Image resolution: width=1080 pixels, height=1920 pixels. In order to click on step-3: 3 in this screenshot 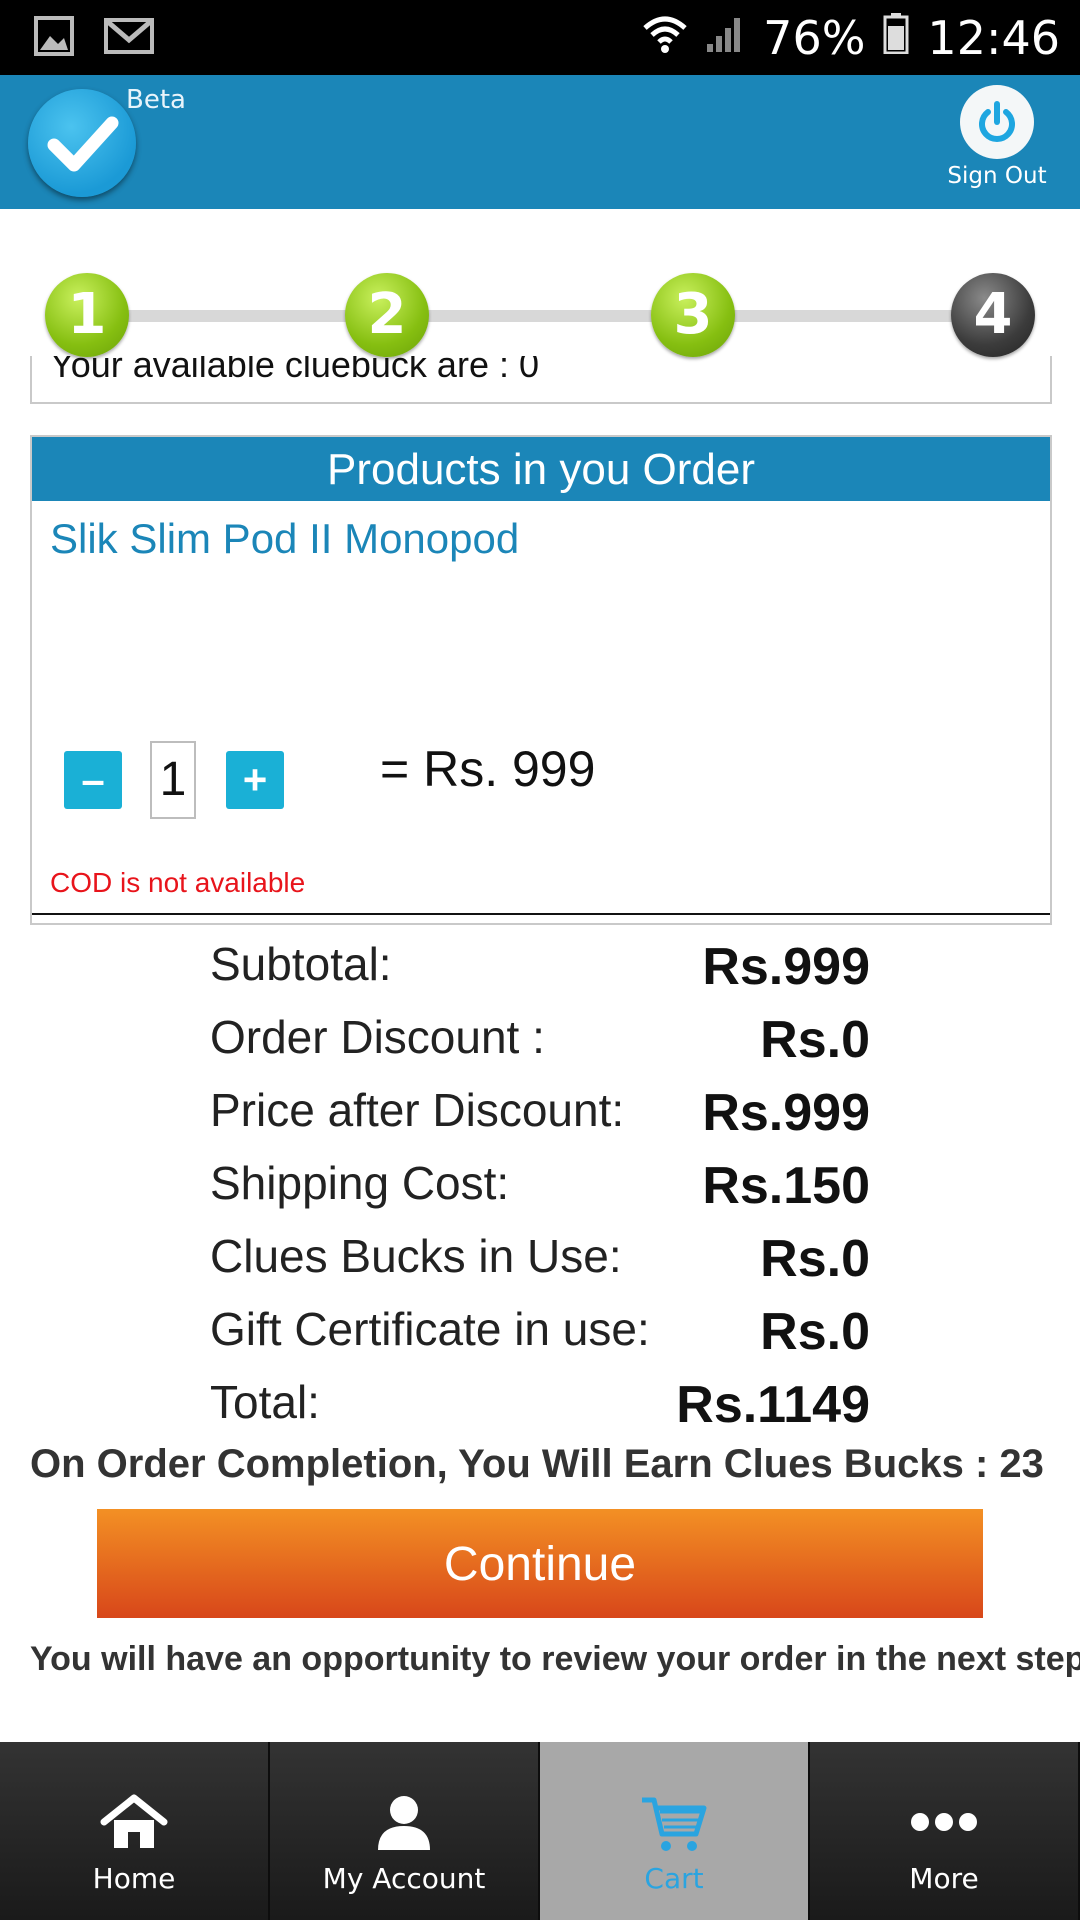, I will do `click(693, 315)`.